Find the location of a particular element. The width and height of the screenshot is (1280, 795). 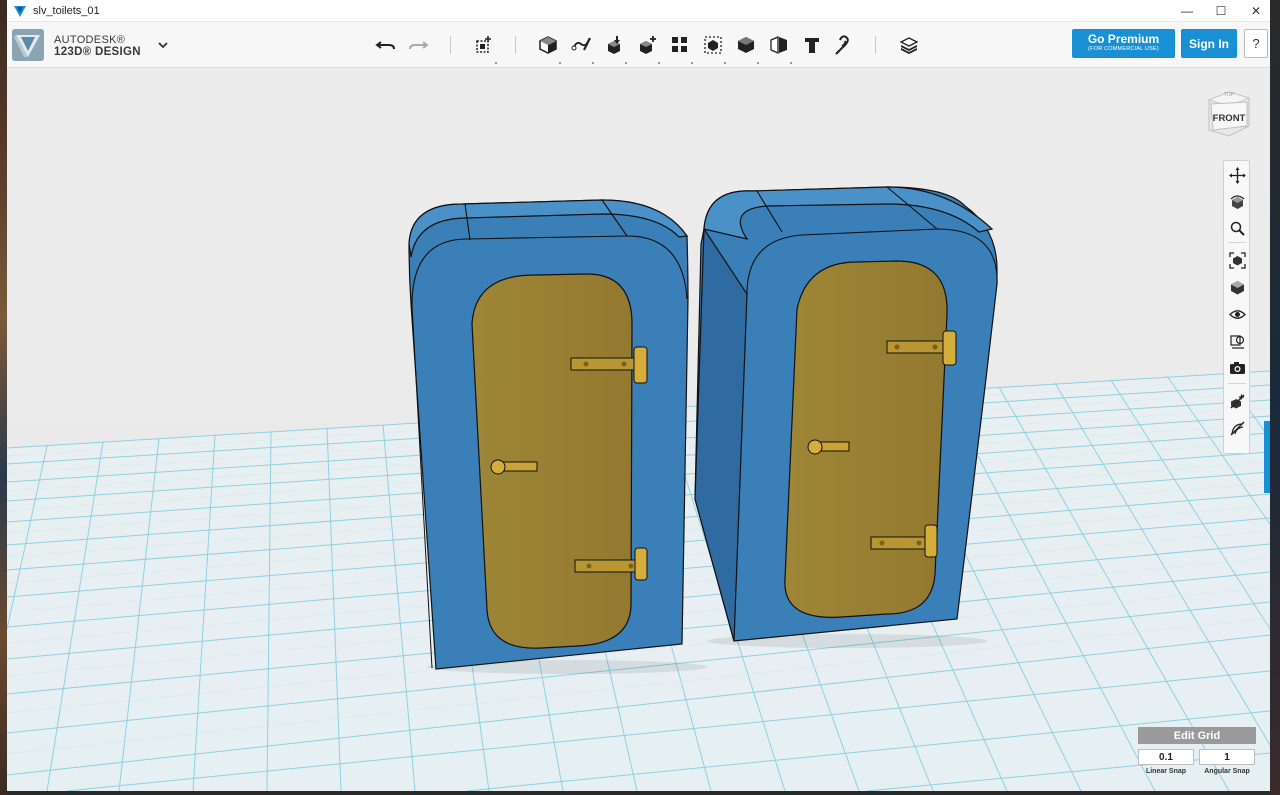

navigation-bar is located at coordinates (1236, 307).